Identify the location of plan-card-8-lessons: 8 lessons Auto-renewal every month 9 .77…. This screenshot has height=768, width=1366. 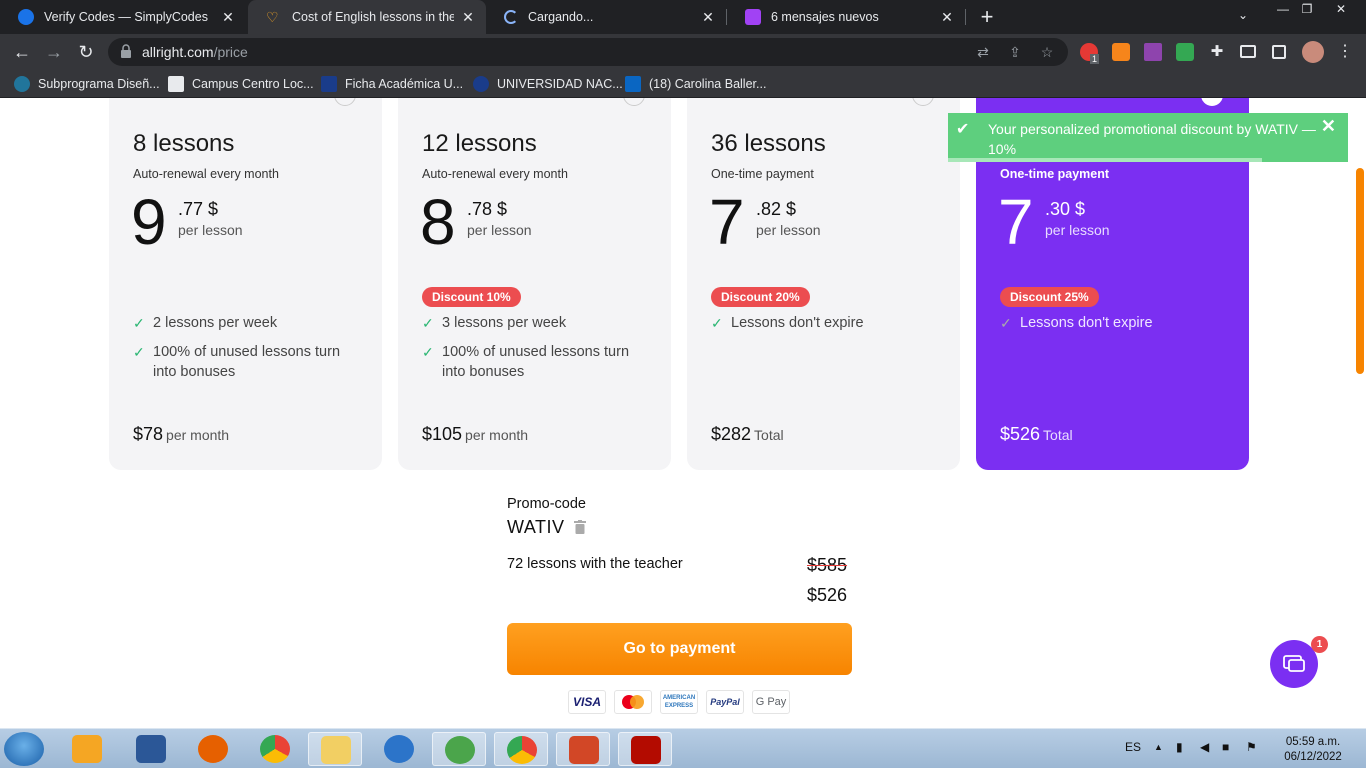
(245, 284).